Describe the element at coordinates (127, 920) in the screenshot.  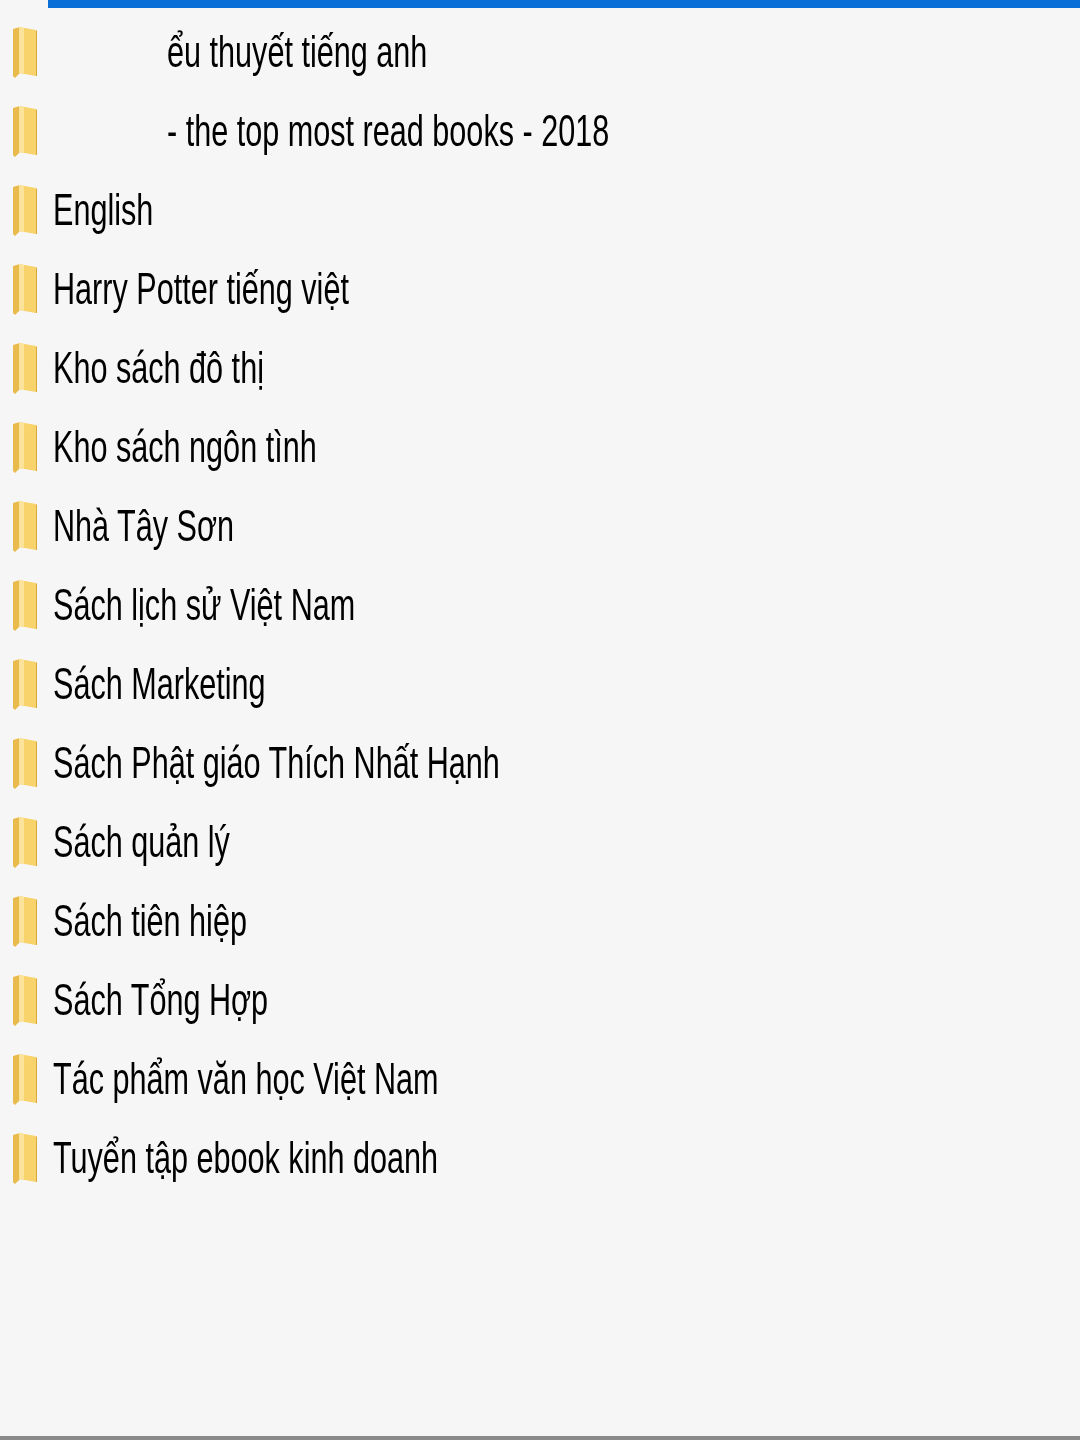
I see `folder-item: Sách tiên hiệp` at that location.